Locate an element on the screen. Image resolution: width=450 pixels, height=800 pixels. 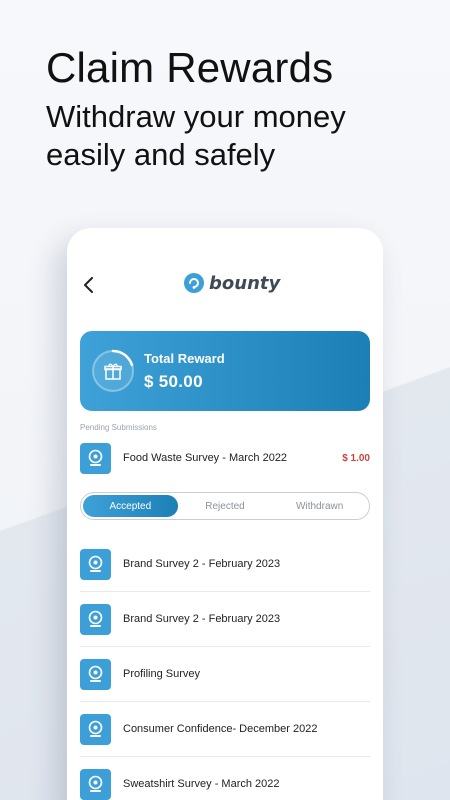
tab-rejected: Rejected is located at coordinates (225, 506).